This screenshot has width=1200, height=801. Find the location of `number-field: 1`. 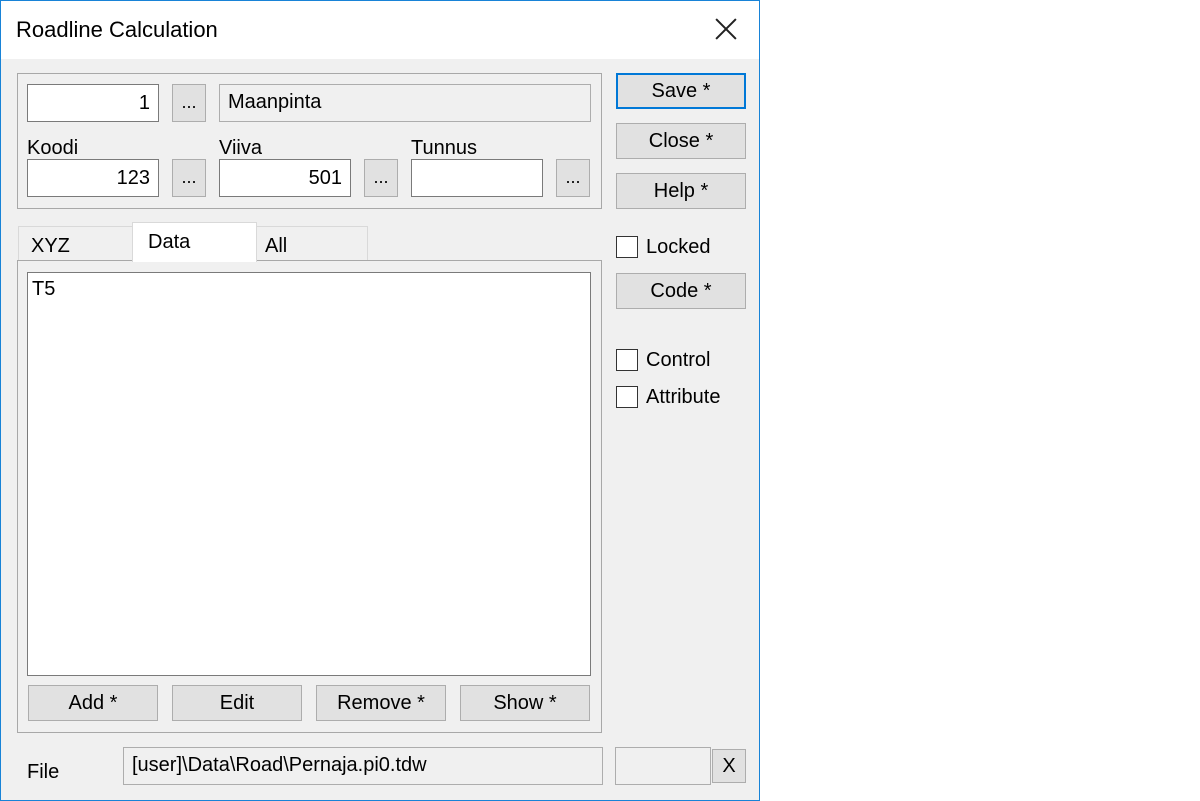

number-field: 1 is located at coordinates (93, 103).